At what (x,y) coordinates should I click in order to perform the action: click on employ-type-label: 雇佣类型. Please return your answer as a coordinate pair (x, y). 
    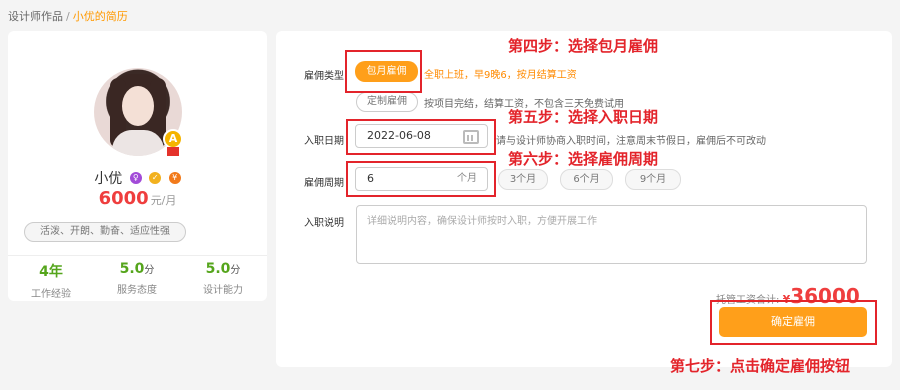
    Looking at the image, I should click on (324, 76).